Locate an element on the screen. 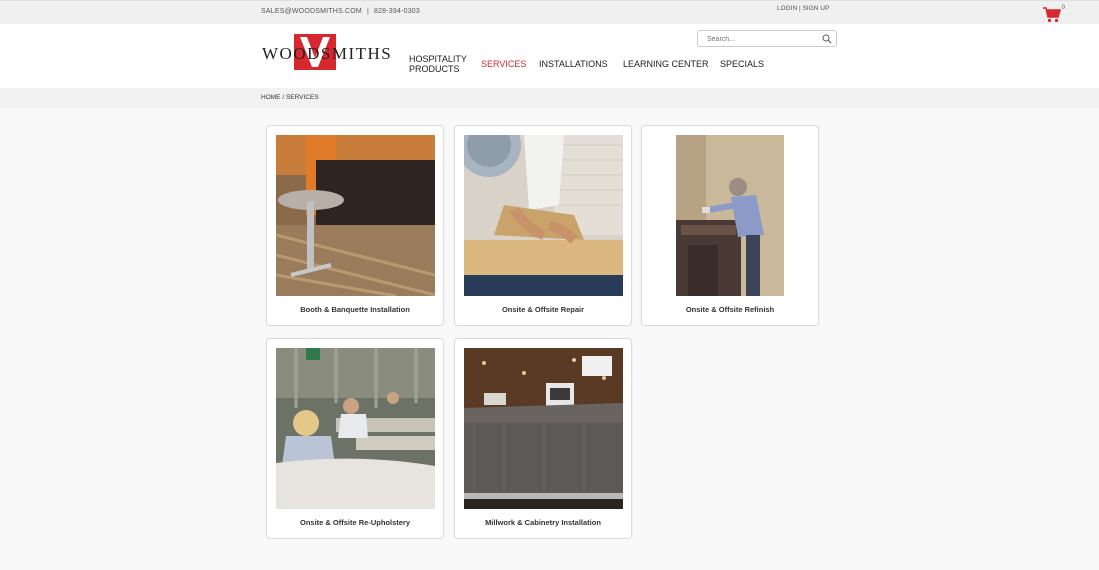  cart-button: 0 is located at coordinates (1054, 15).